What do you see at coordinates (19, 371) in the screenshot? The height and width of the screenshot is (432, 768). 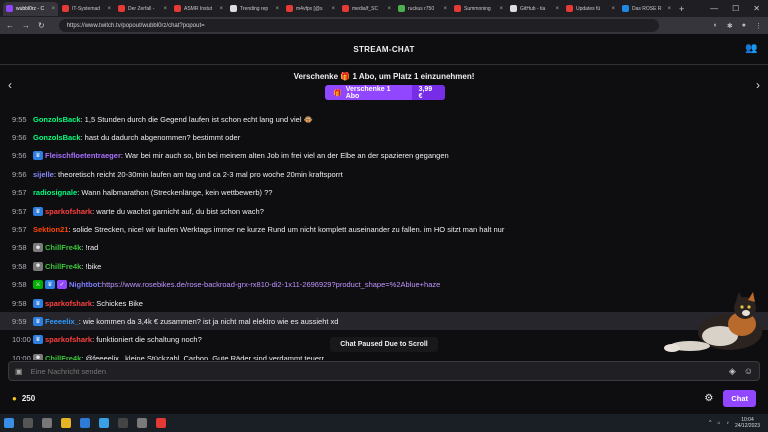 I see `emote-picker-icon: ▣` at bounding box center [19, 371].